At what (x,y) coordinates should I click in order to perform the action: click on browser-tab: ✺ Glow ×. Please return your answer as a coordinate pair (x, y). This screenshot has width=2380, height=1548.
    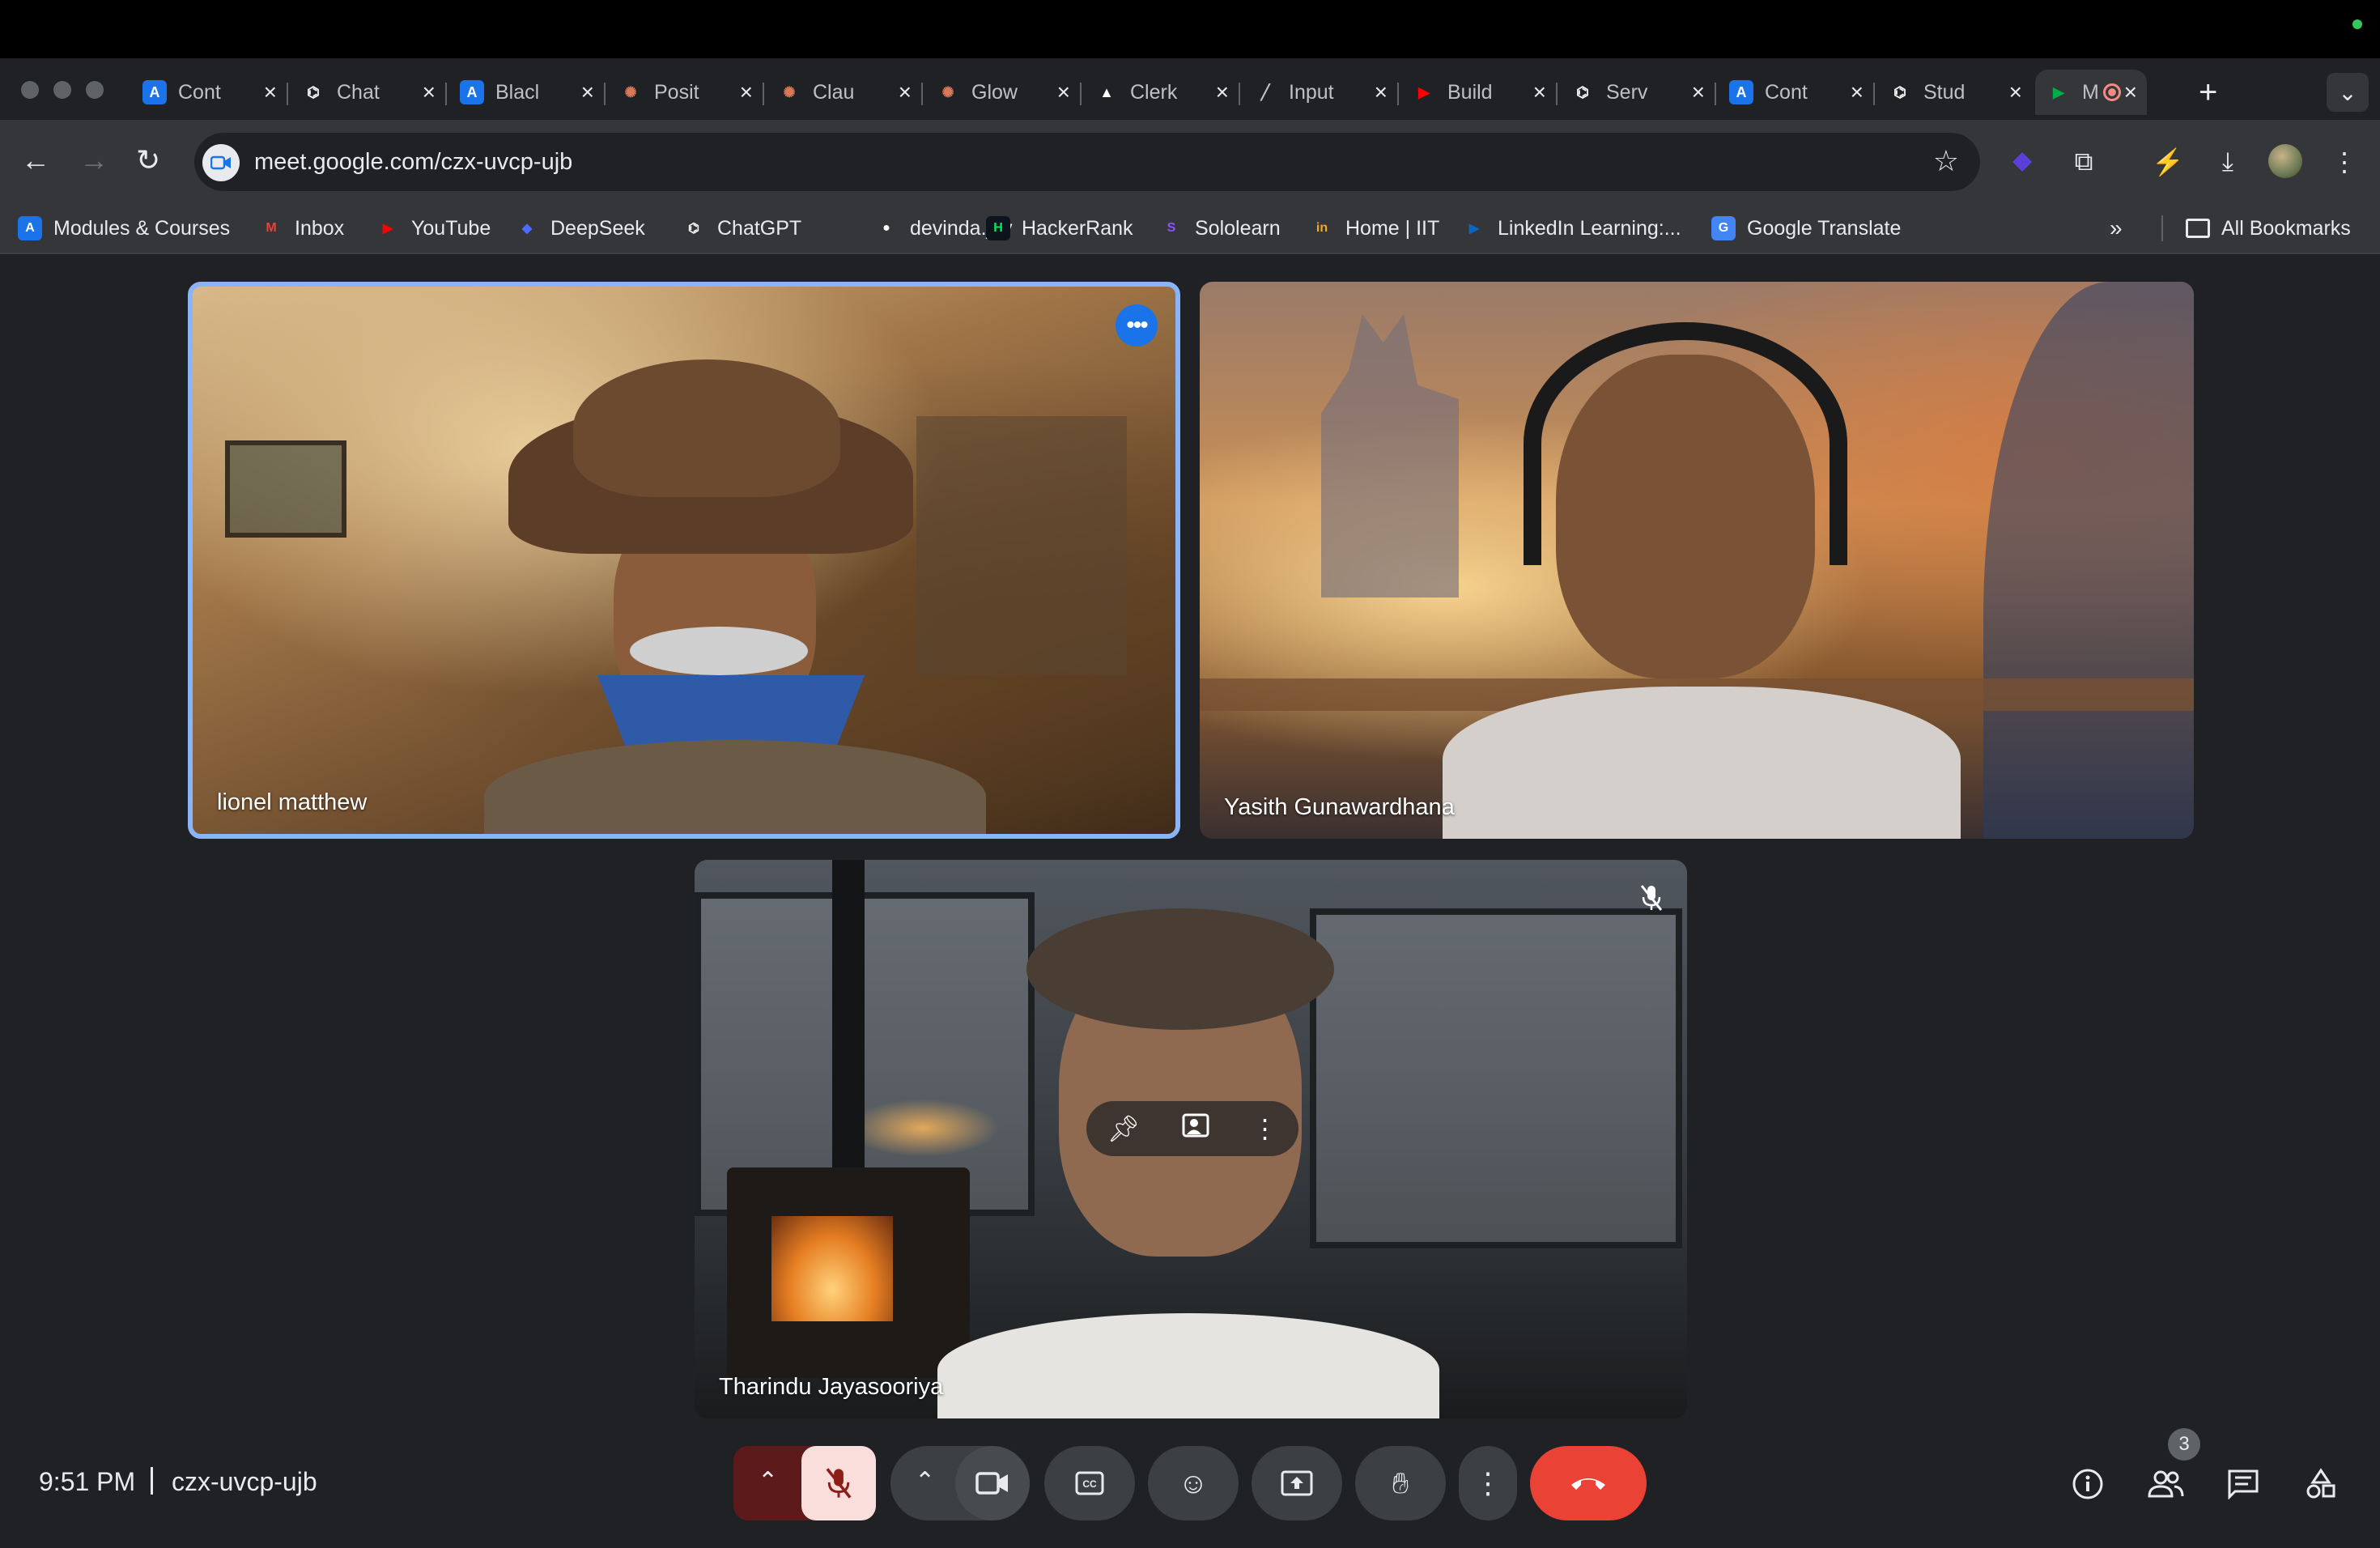
    Looking at the image, I should click on (1003, 92).